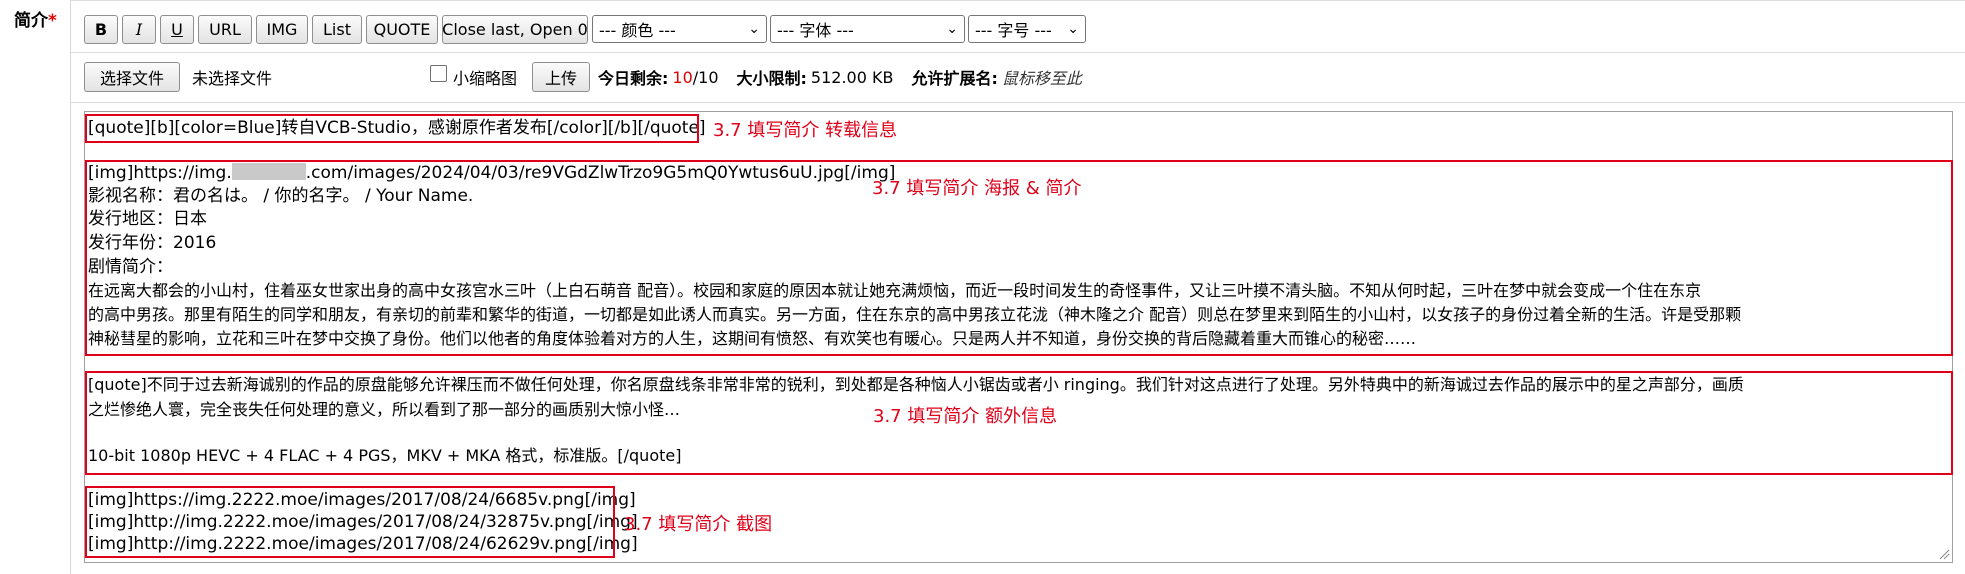 Image resolution: width=1965 pixels, height=574 pixels. Describe the element at coordinates (561, 77) in the screenshot. I see `upload-button: 上传` at that location.